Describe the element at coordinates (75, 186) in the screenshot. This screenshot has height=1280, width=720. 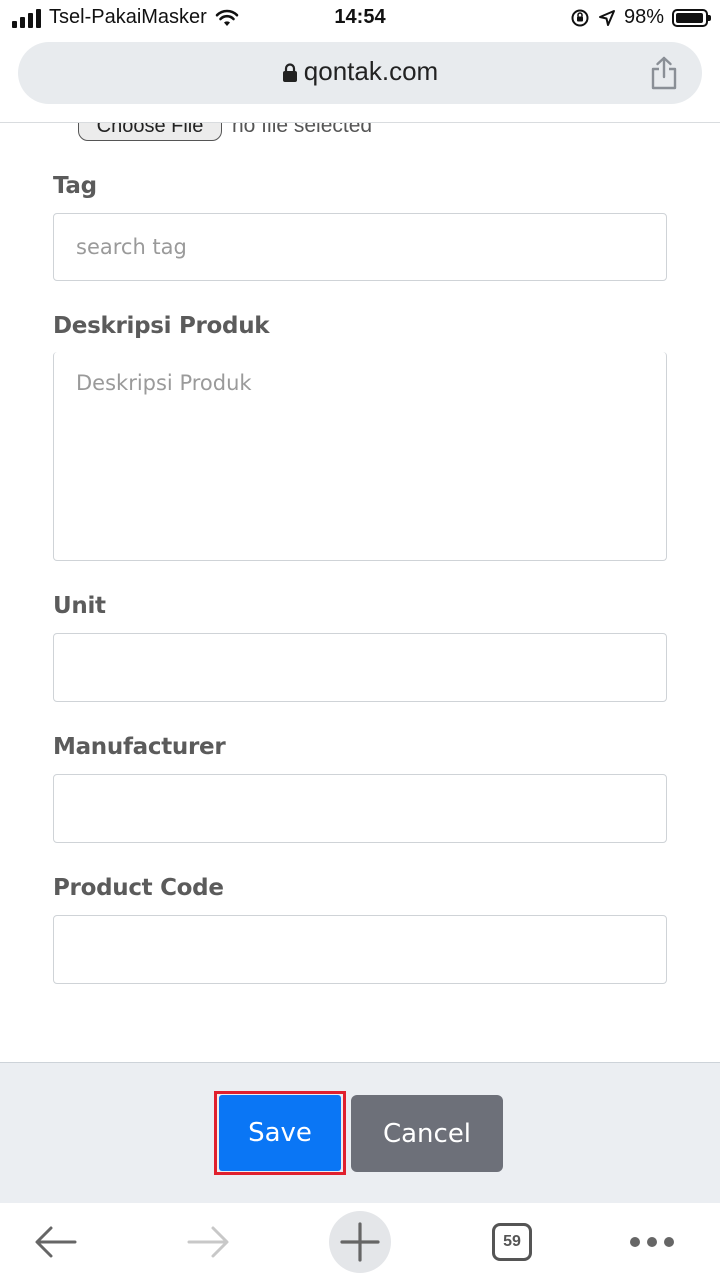
I see `tag-label: Tag` at that location.